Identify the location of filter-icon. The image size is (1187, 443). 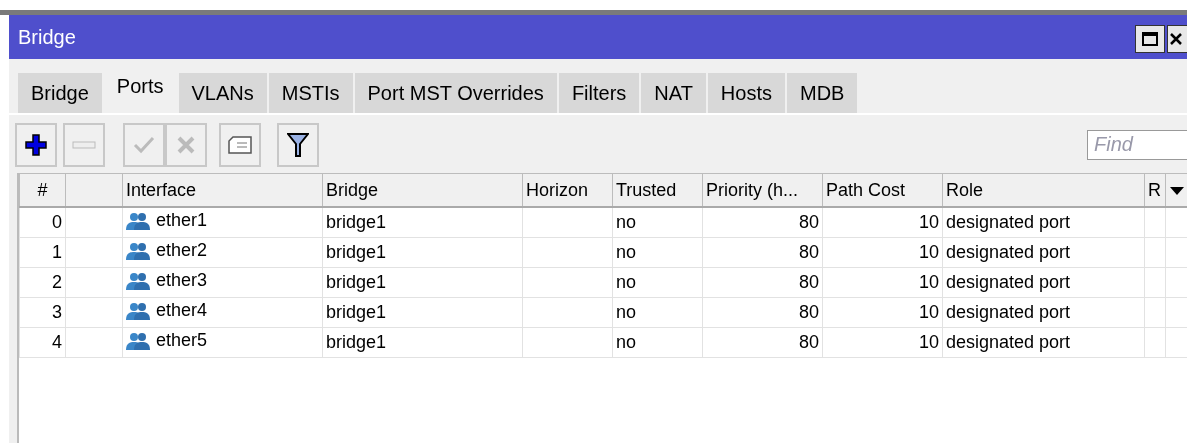
(298, 144).